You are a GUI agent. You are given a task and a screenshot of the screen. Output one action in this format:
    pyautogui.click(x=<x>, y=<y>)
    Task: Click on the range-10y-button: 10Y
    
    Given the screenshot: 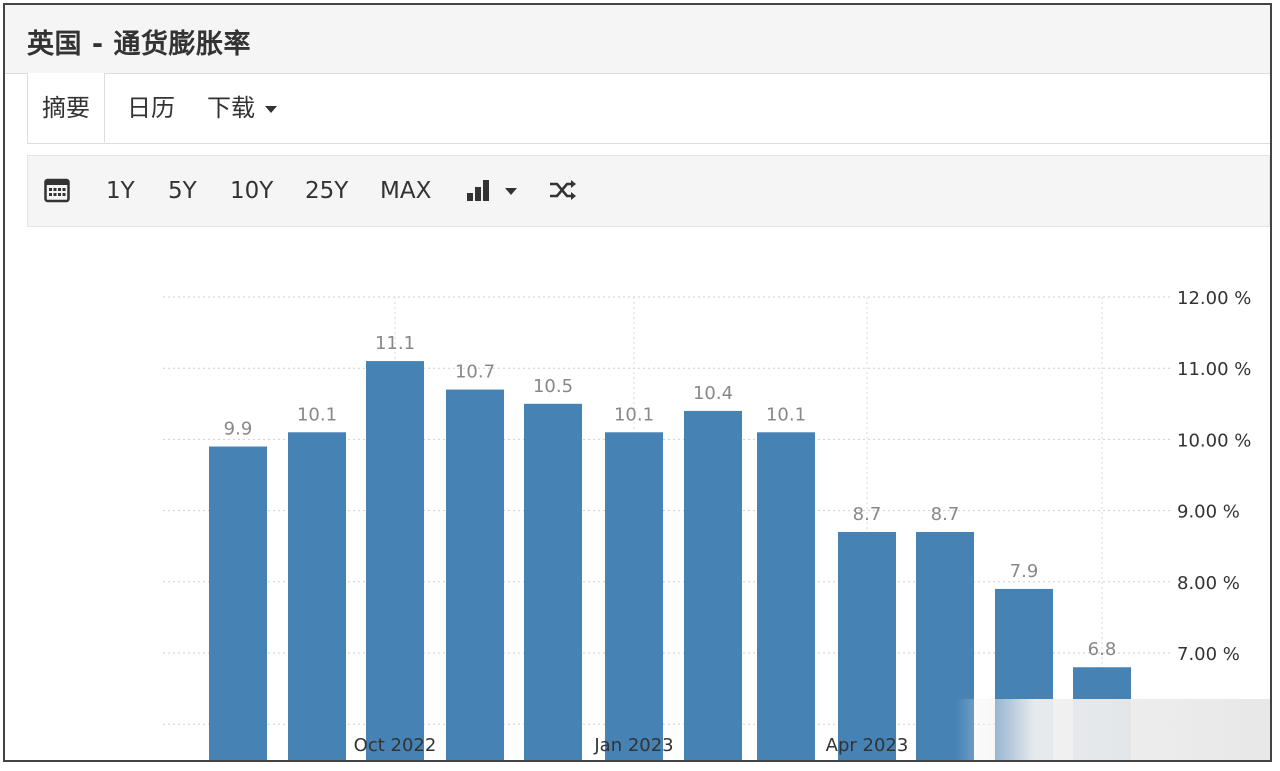 What is the action you would take?
    pyautogui.click(x=251, y=191)
    